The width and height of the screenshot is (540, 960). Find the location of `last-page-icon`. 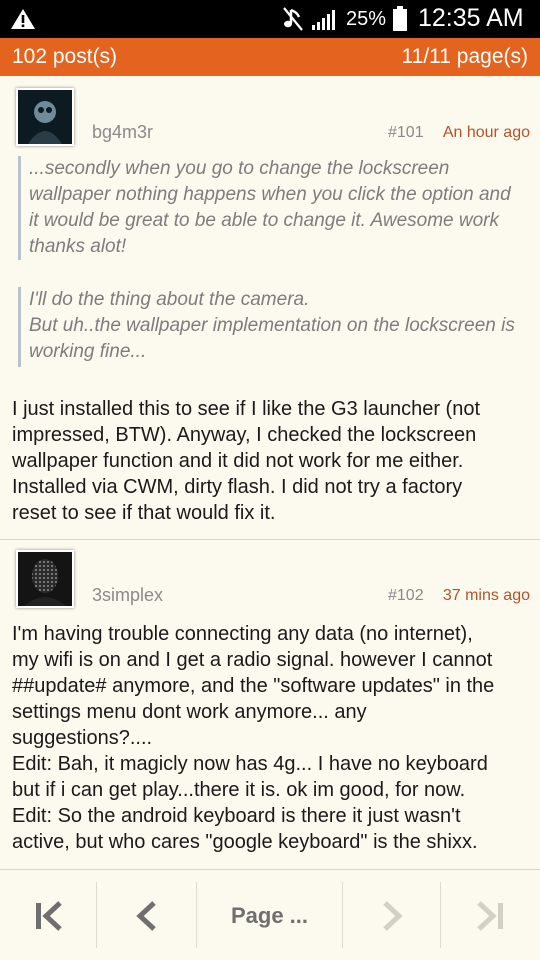

last-page-icon is located at coordinates (489, 915).